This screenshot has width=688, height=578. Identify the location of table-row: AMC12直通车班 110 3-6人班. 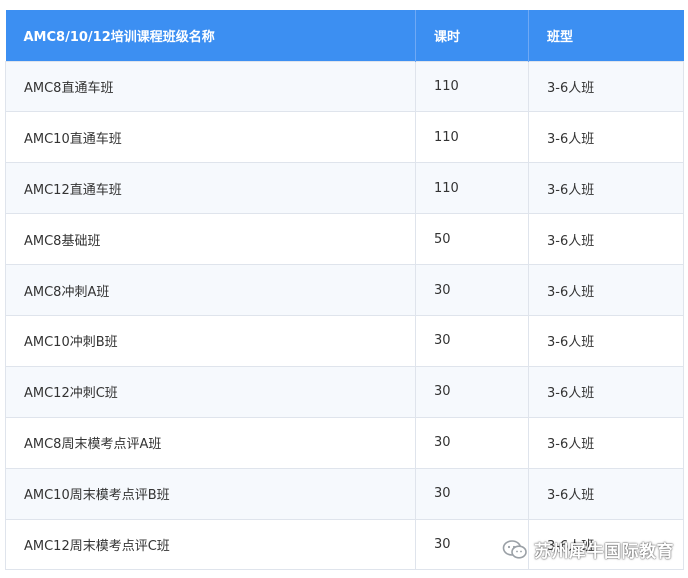
(344, 188).